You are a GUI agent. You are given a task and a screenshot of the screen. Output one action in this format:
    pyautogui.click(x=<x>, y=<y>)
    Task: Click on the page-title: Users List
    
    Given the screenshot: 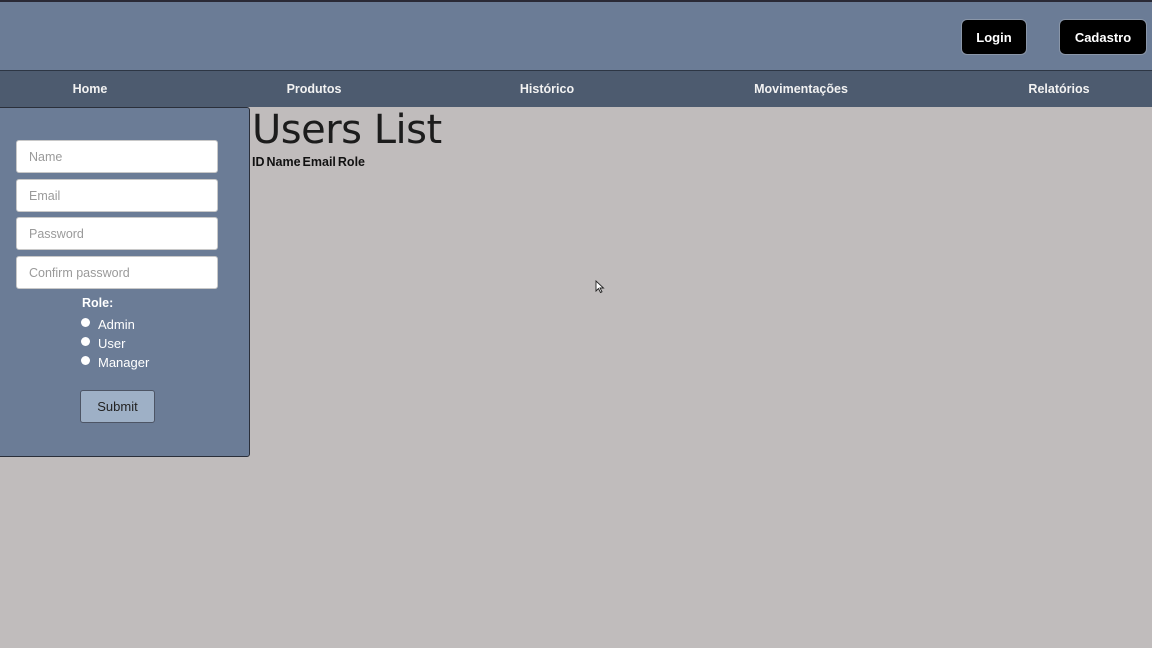 What is the action you would take?
    pyautogui.click(x=347, y=130)
    